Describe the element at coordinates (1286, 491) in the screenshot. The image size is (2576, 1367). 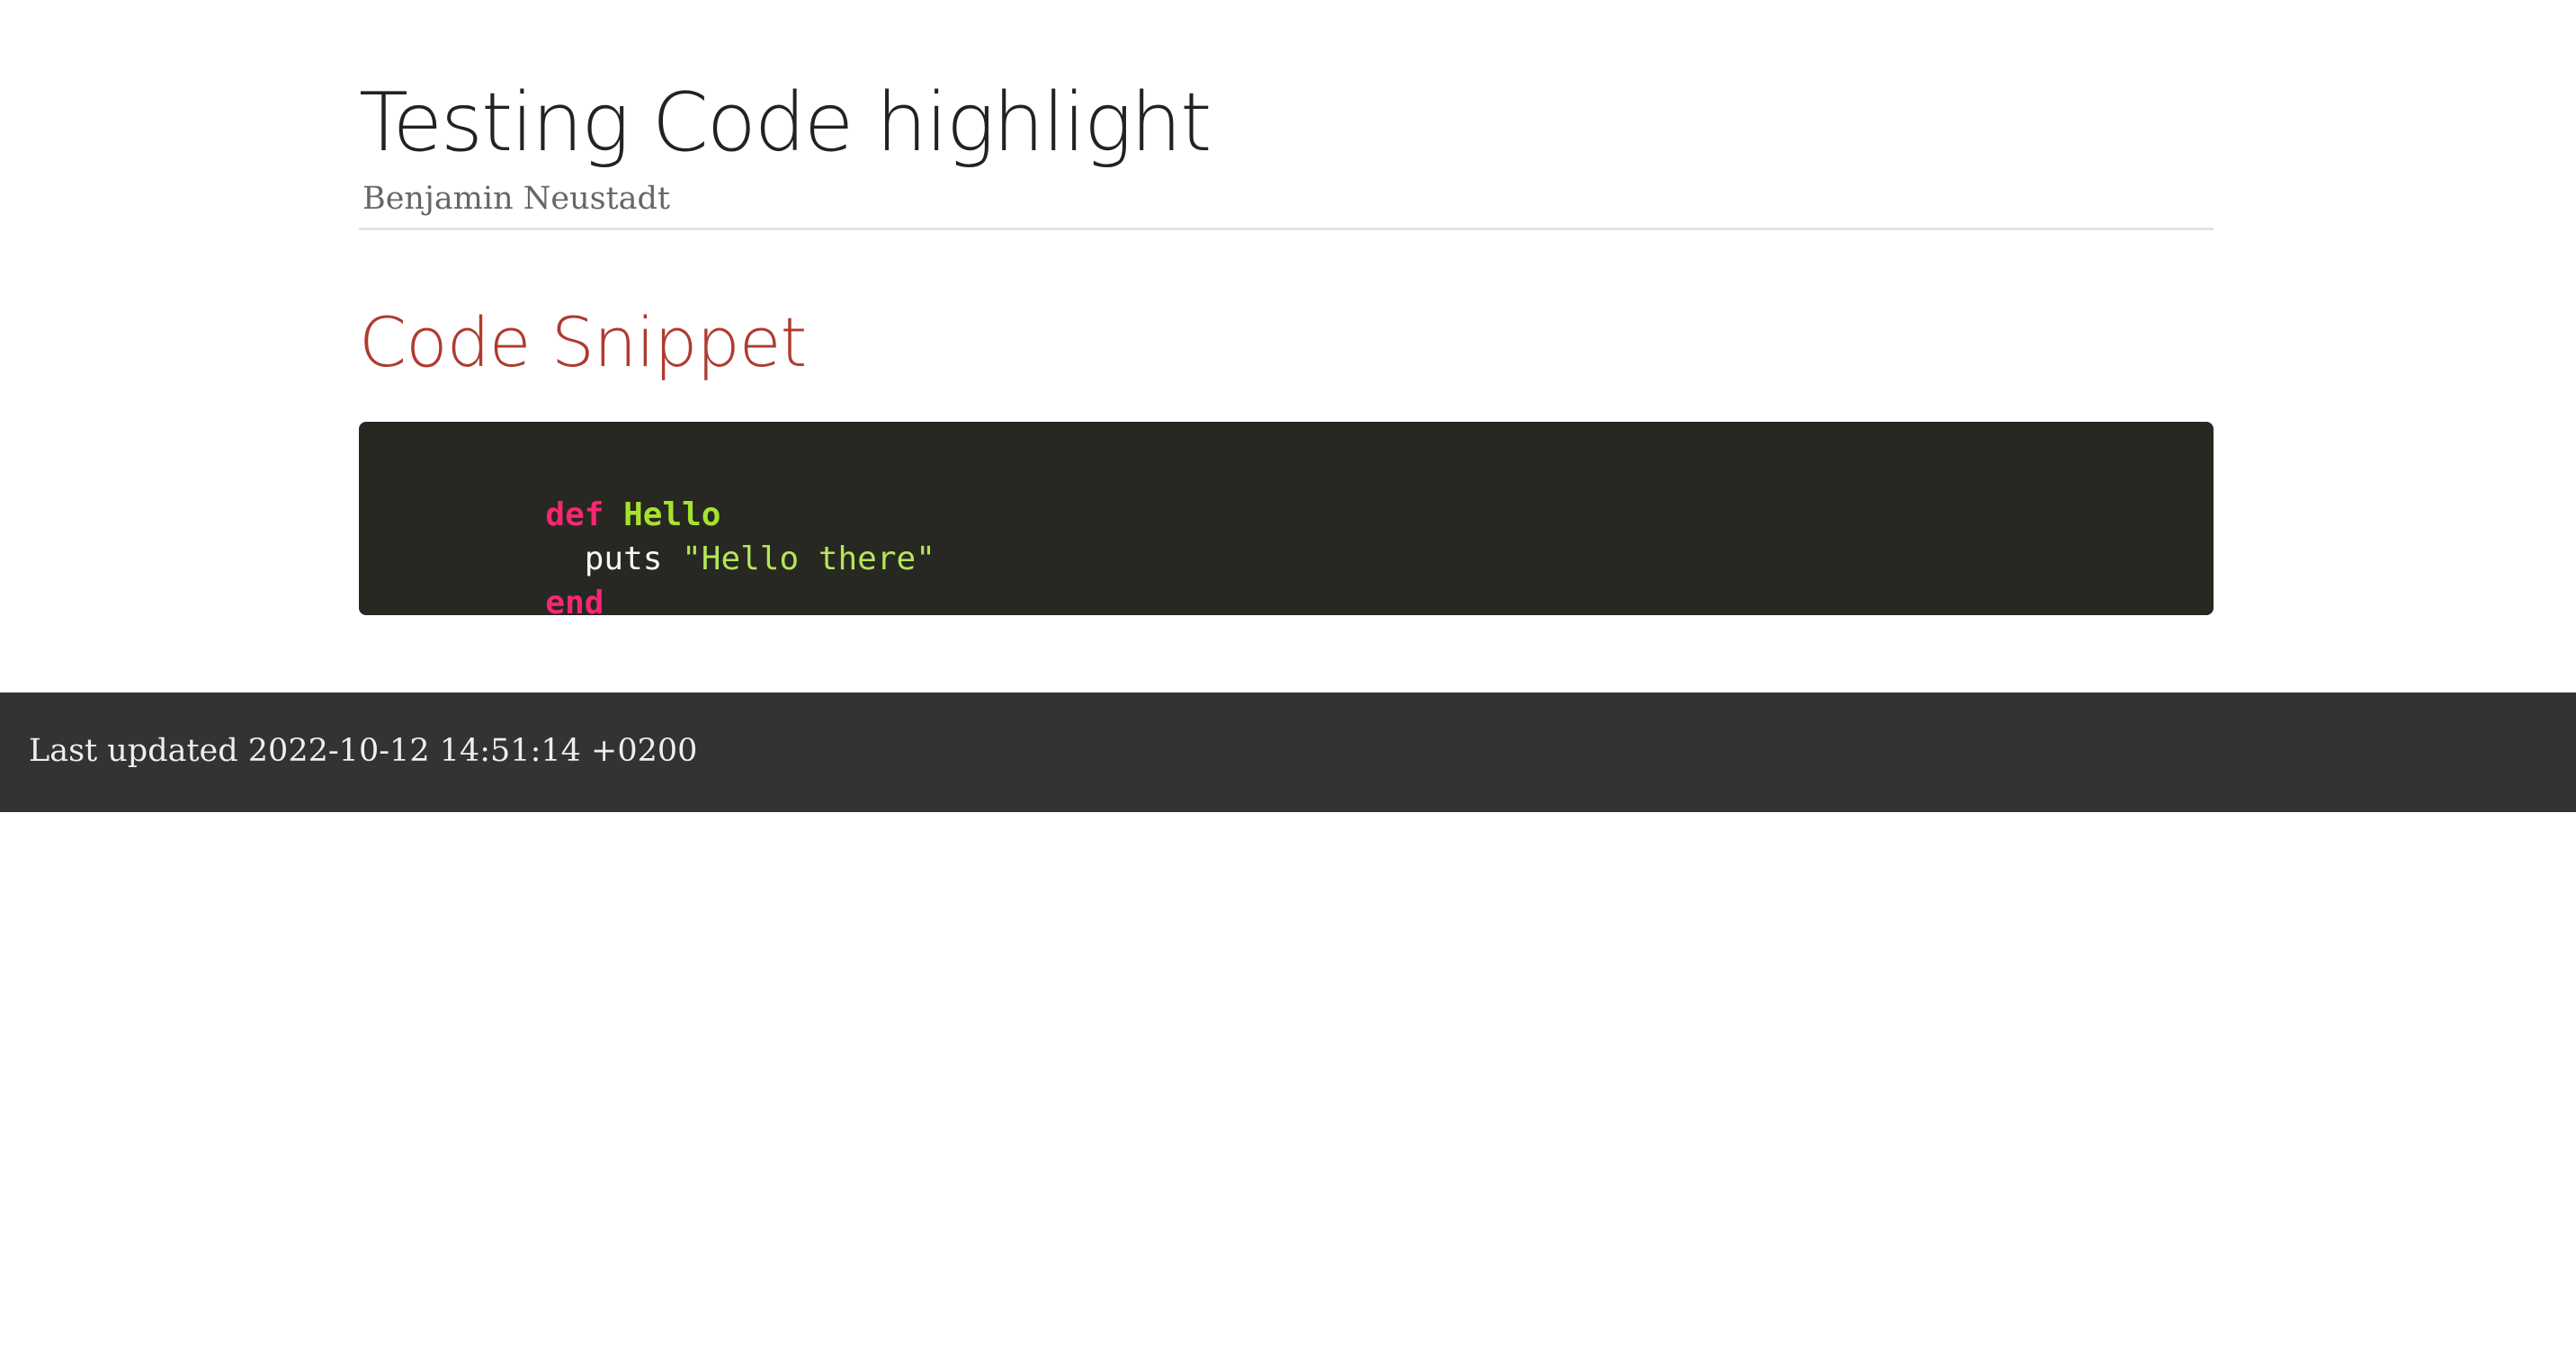
I see `code-line: def Hello` at that location.